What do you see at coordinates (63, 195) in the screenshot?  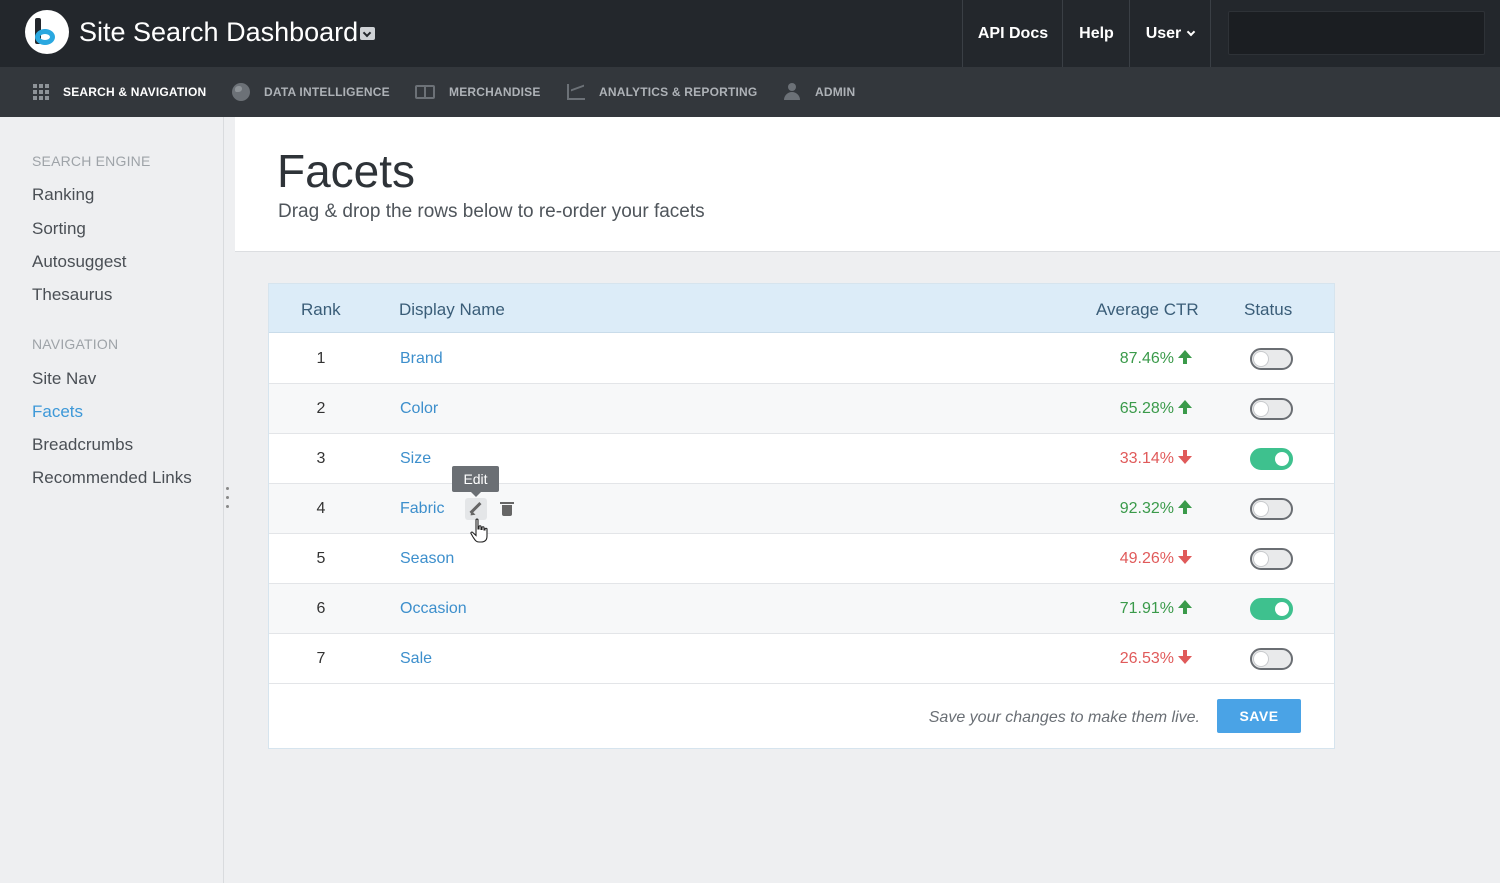 I see `sidebar-item-ranking: Ranking` at bounding box center [63, 195].